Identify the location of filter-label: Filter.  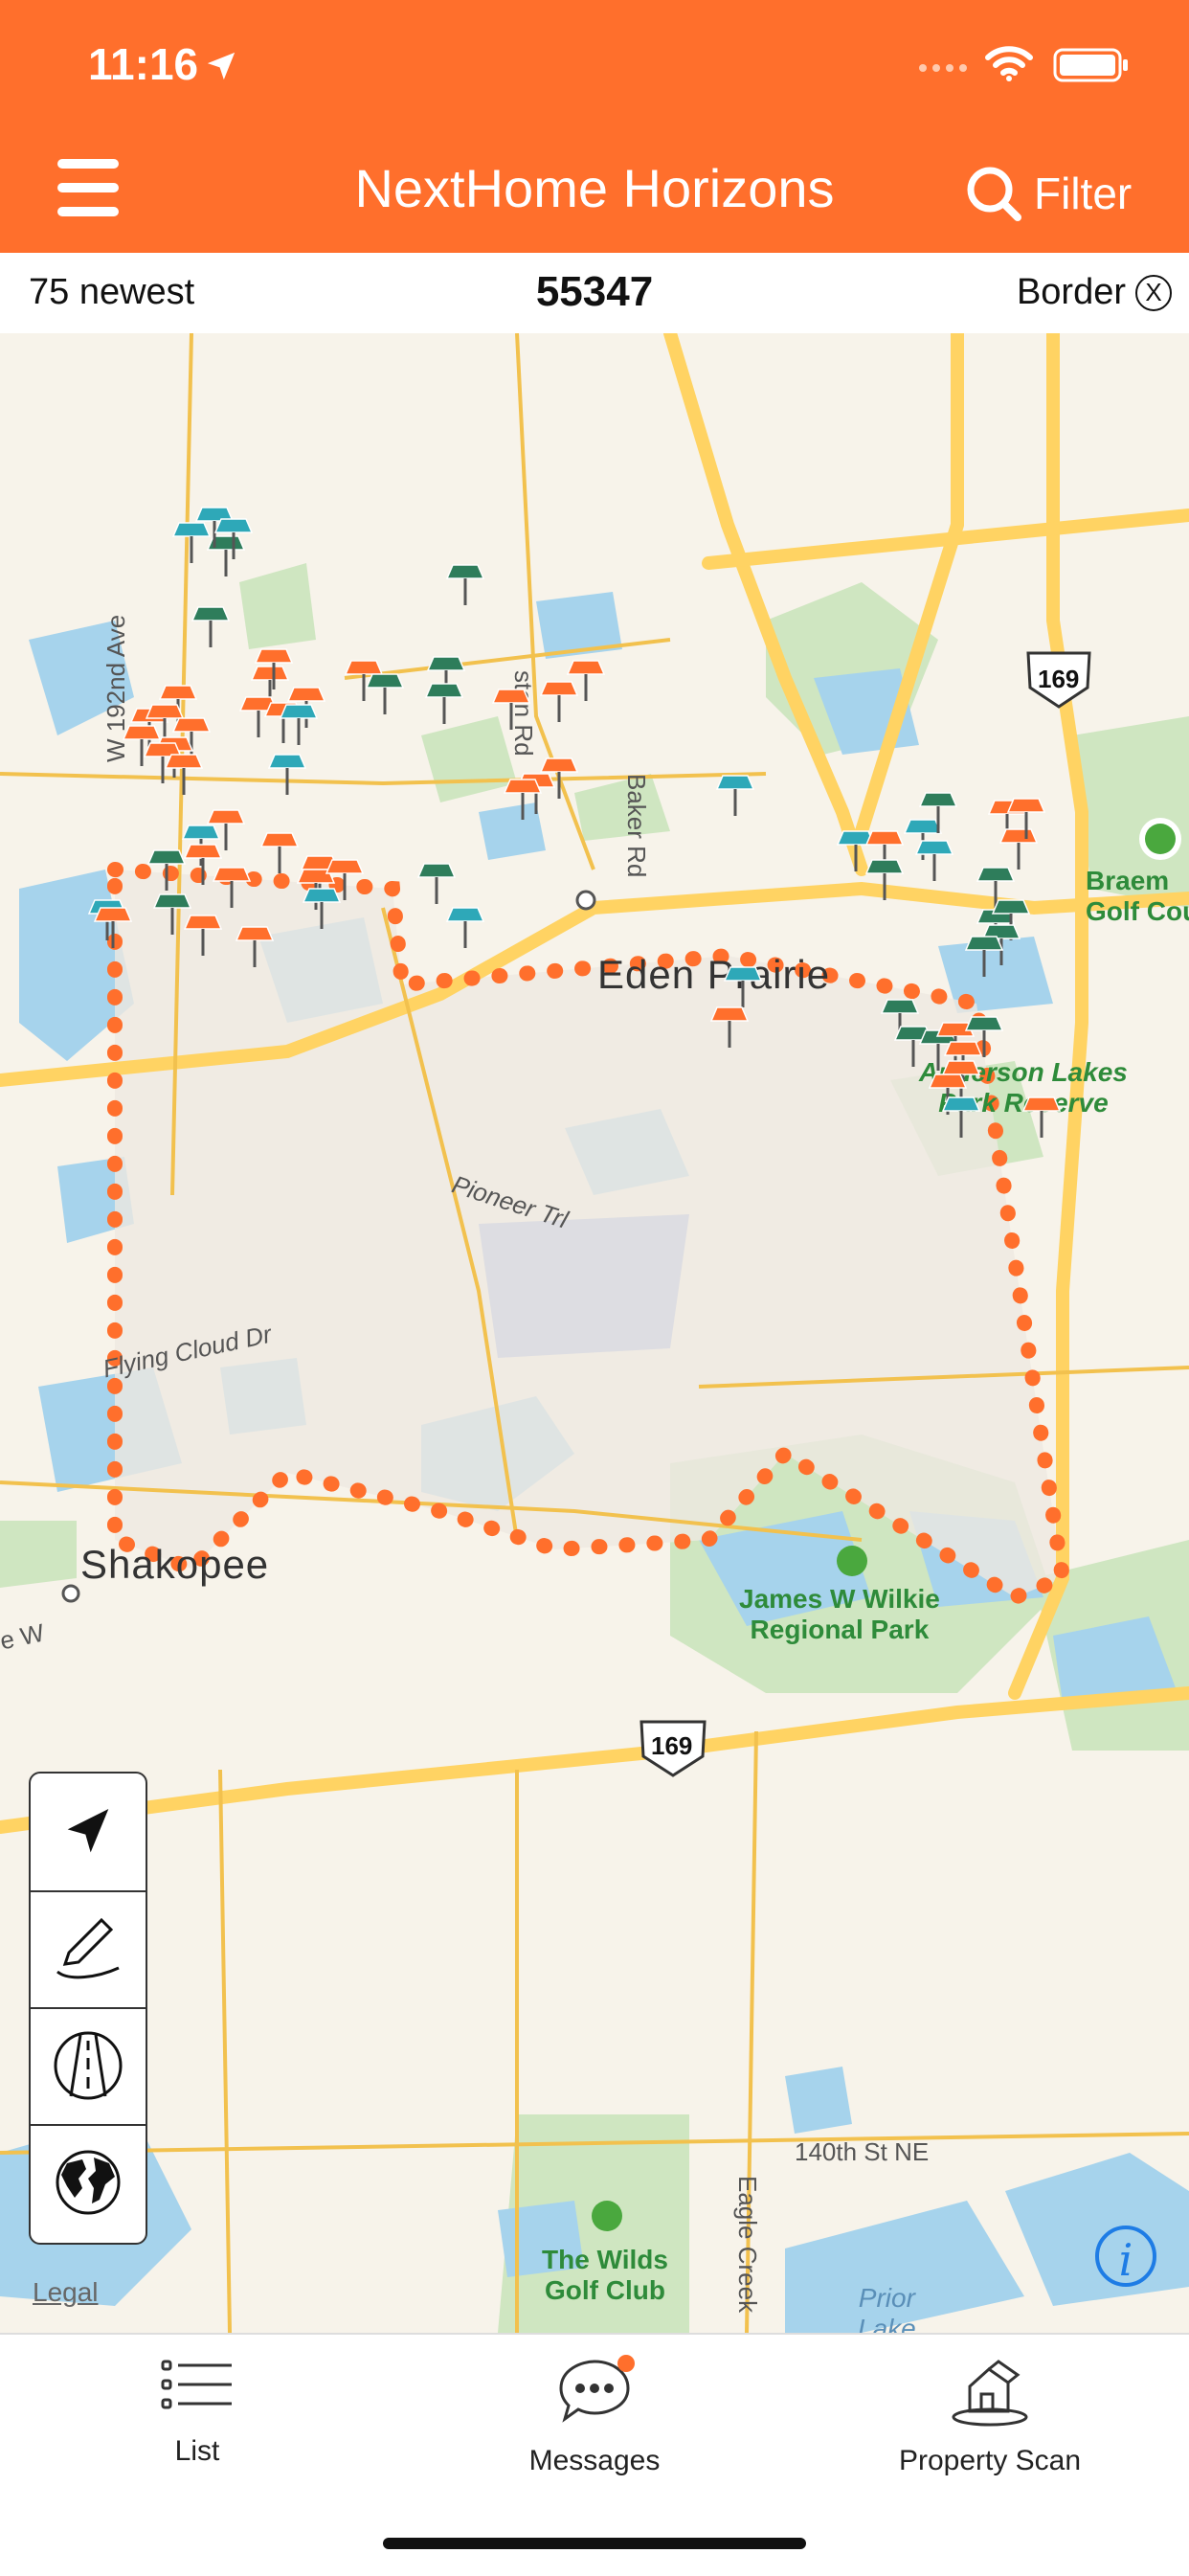
(1083, 193).